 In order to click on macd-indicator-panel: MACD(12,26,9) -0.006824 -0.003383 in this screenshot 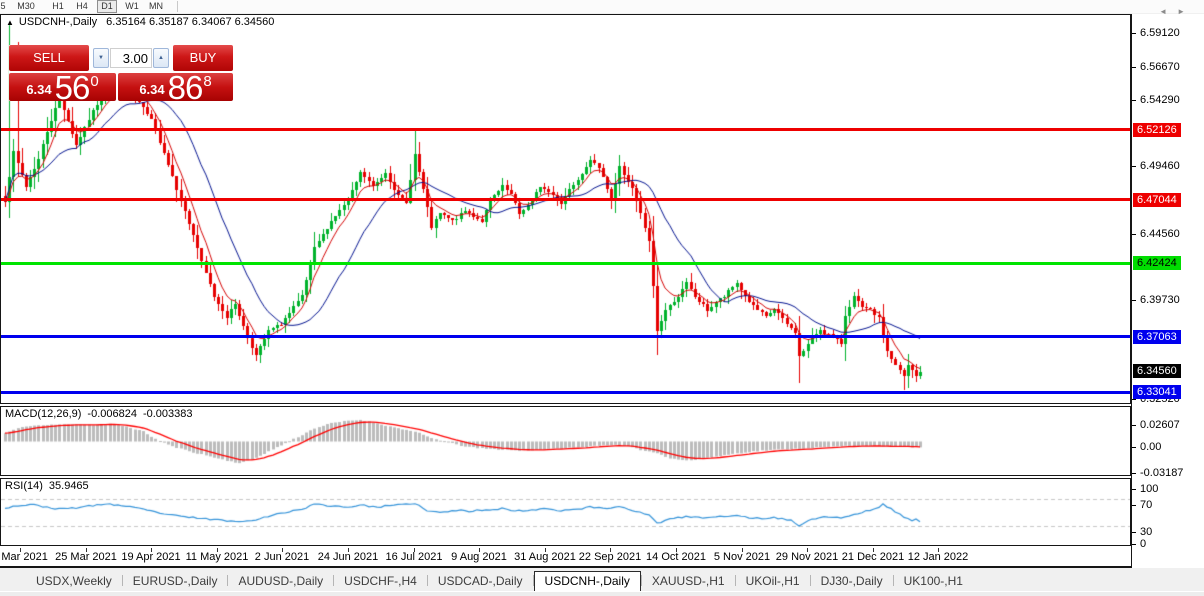, I will do `click(565, 441)`.